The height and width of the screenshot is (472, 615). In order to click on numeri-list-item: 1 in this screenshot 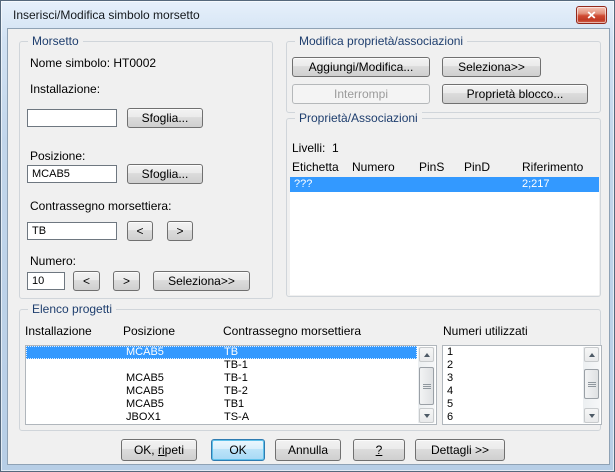, I will do `click(522, 352)`.